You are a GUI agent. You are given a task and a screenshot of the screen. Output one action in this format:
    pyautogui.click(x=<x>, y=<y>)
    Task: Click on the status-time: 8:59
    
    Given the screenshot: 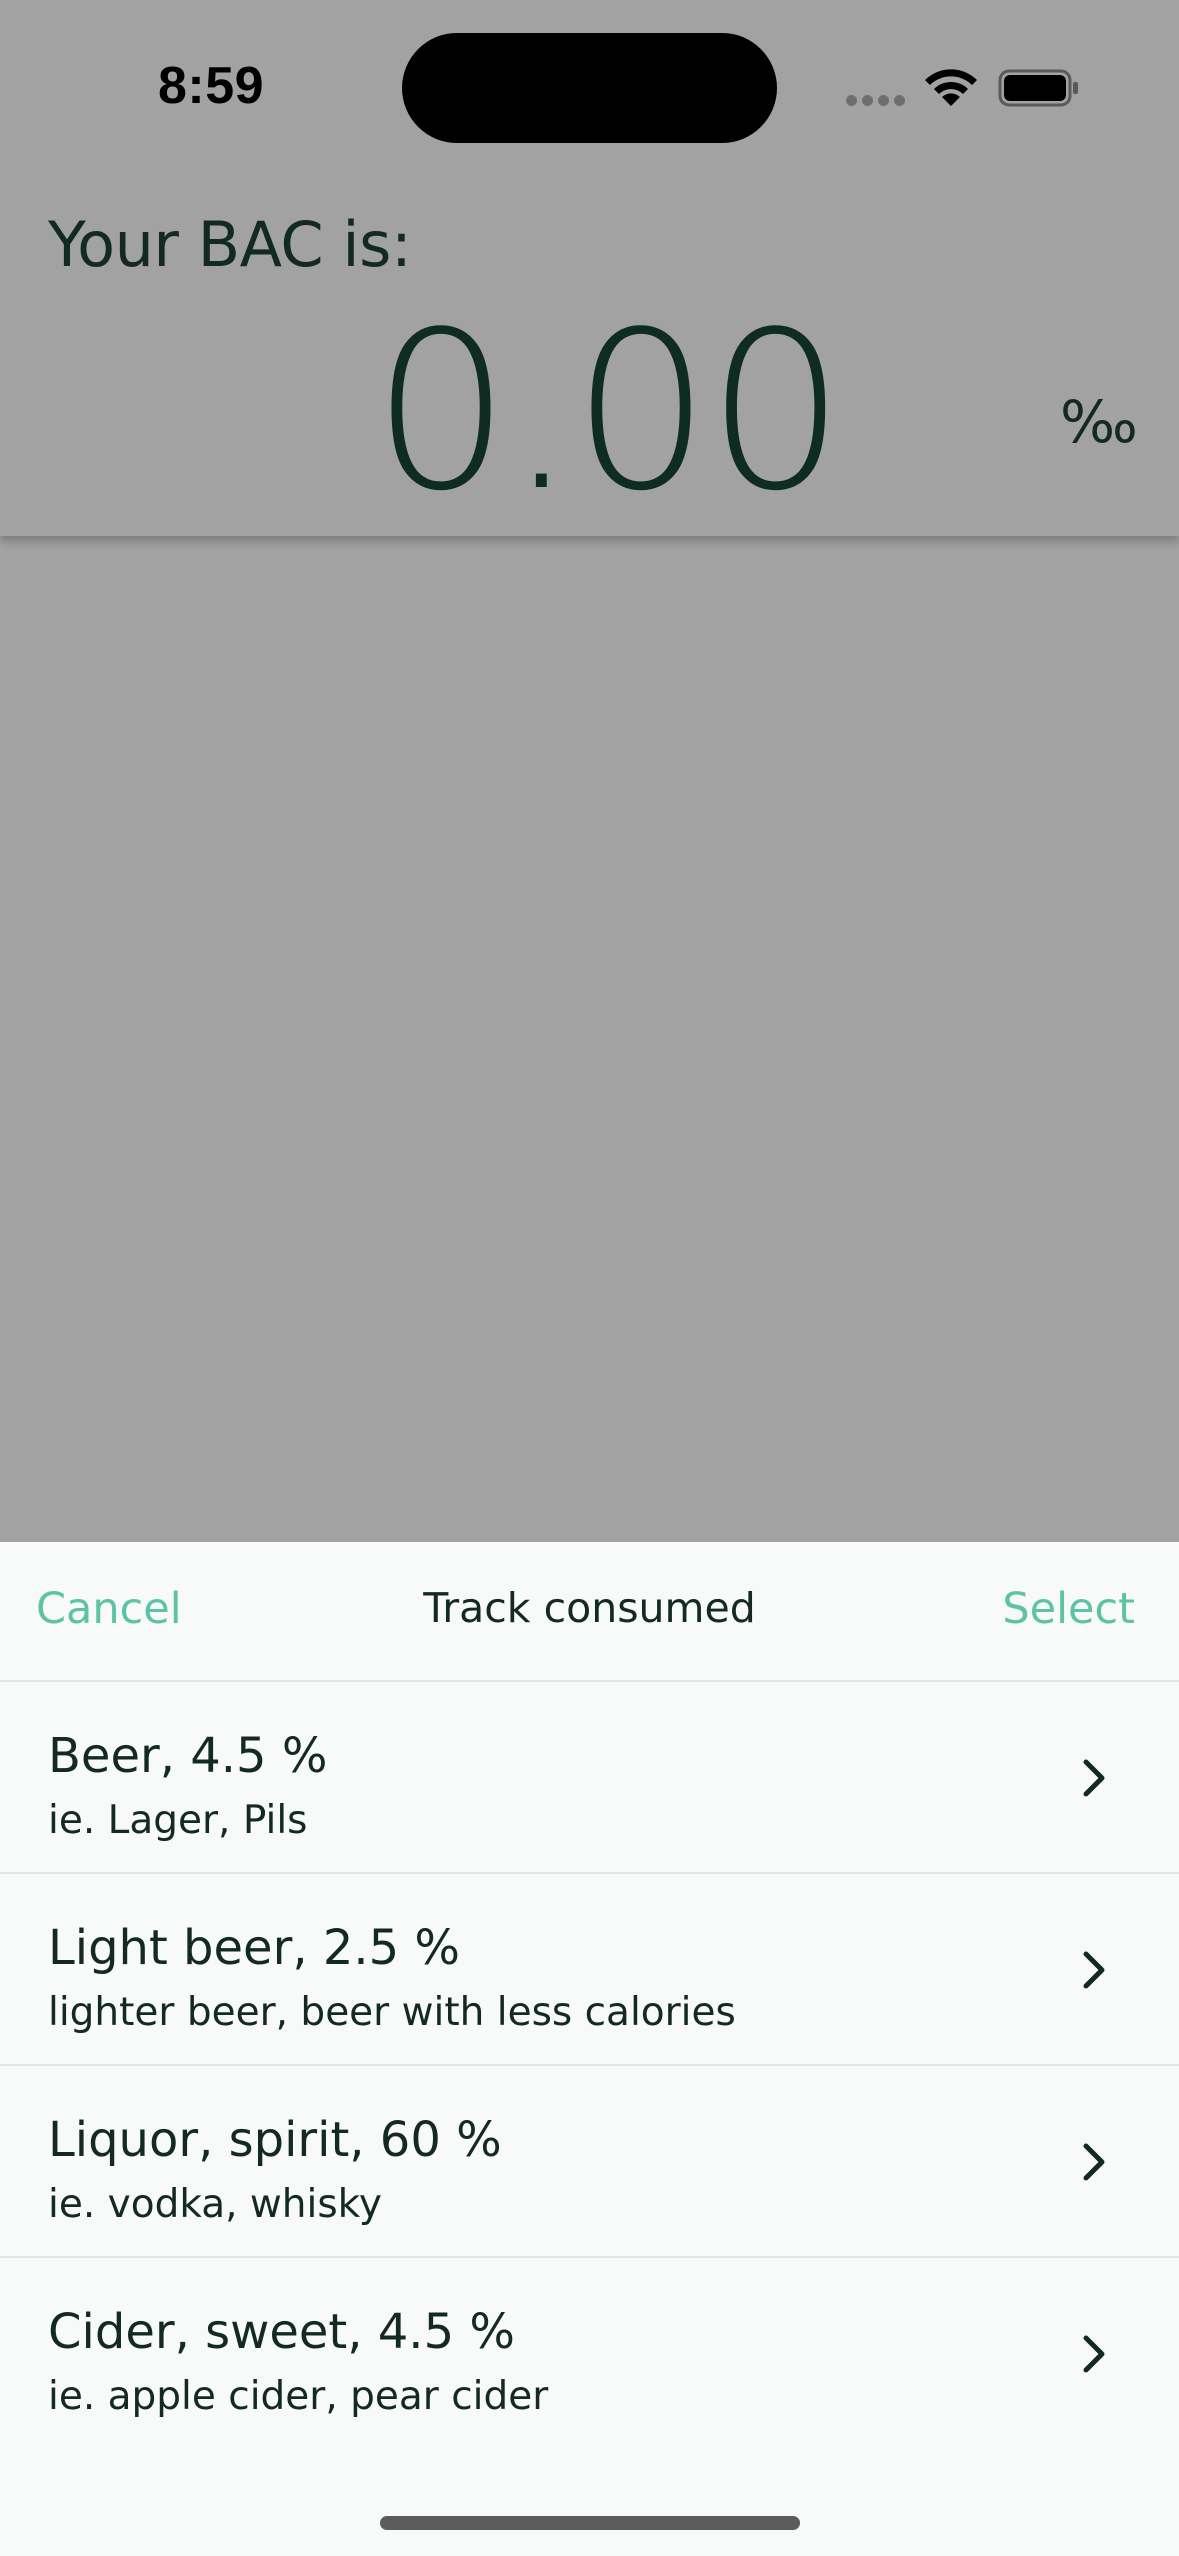 What is the action you would take?
    pyautogui.click(x=211, y=86)
    